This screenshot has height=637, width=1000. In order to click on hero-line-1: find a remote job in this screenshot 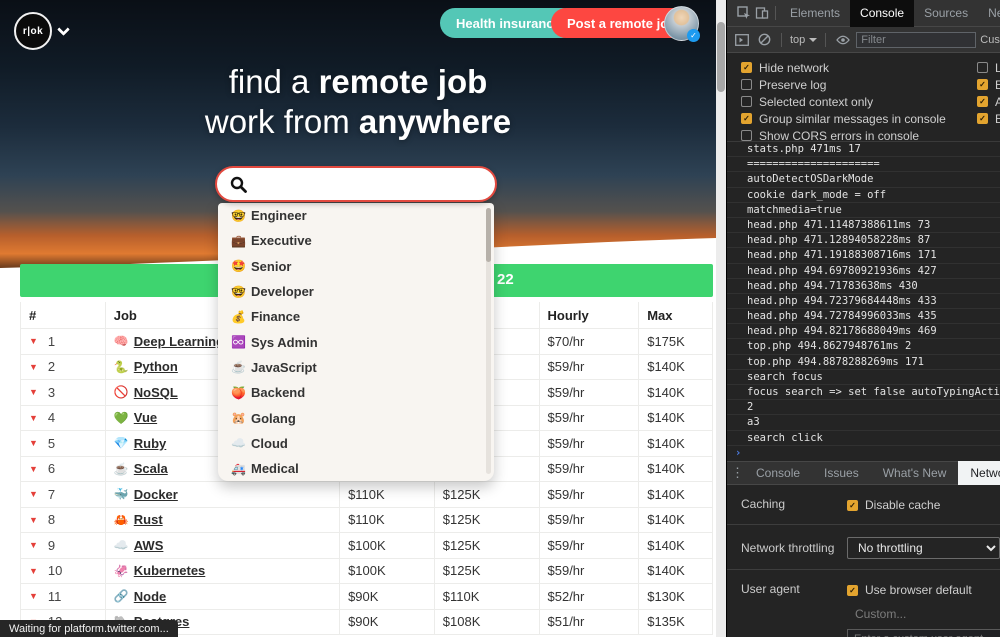, I will do `click(358, 81)`.